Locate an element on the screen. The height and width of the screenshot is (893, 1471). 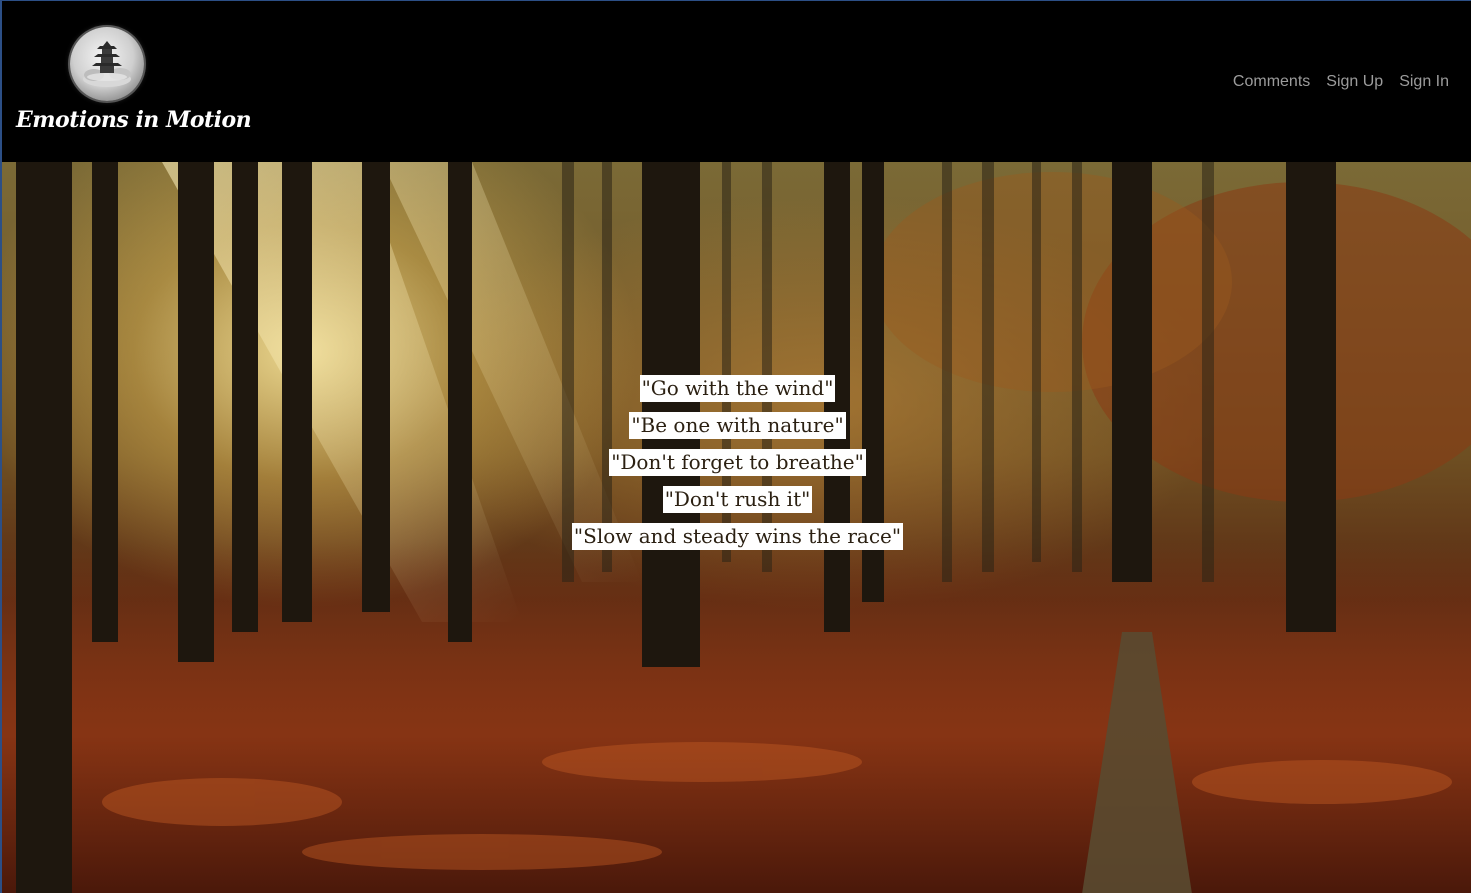
nav-link-sign-in: Sign In is located at coordinates (1424, 82).